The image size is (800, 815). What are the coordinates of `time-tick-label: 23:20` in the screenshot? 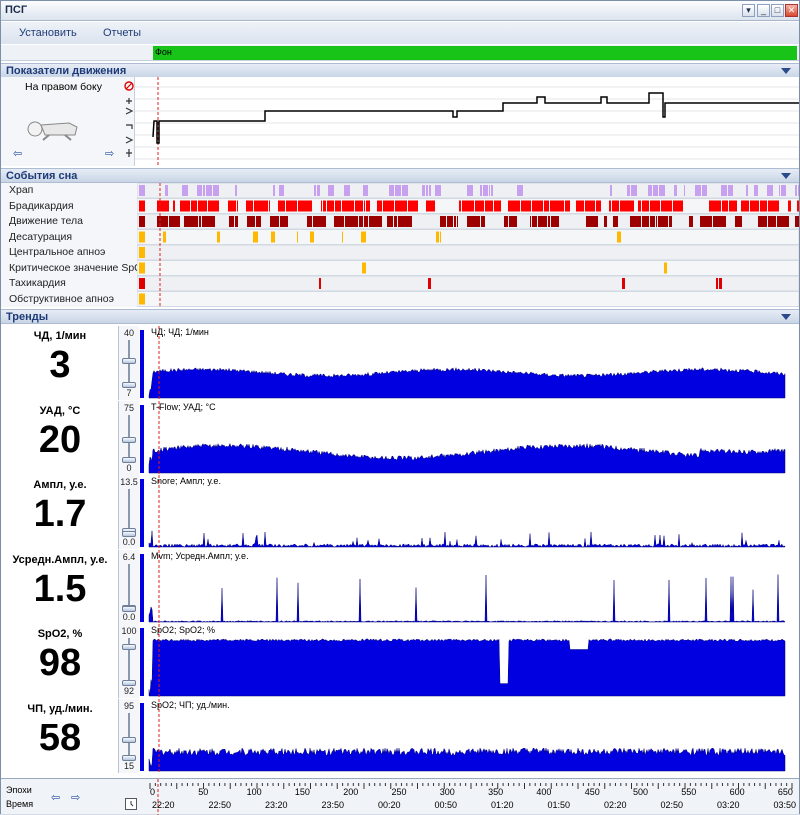 It's located at (276, 805).